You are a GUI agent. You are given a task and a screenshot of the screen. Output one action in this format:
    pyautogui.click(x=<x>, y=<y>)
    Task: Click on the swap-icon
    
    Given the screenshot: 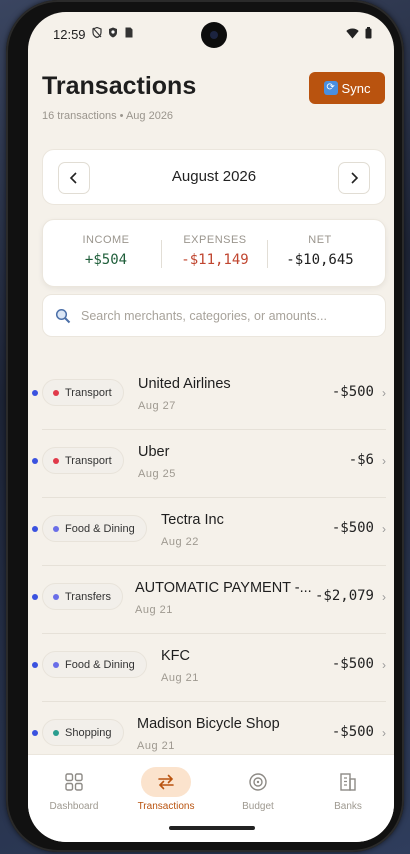 What is the action you would take?
    pyautogui.click(x=166, y=782)
    